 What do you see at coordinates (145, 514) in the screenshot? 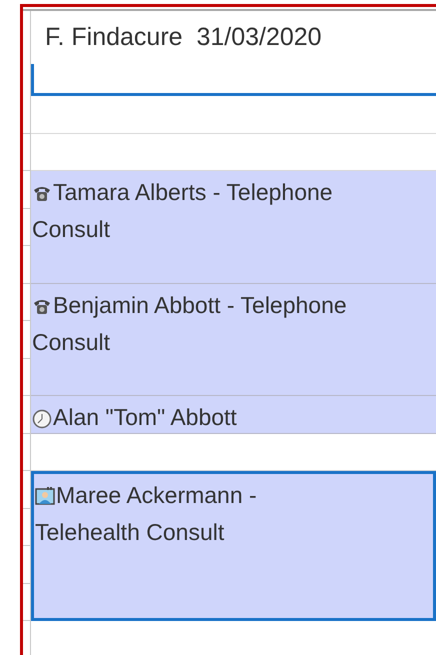
I see `appointment-text: Maree Ackermann - Telehealth Consult` at bounding box center [145, 514].